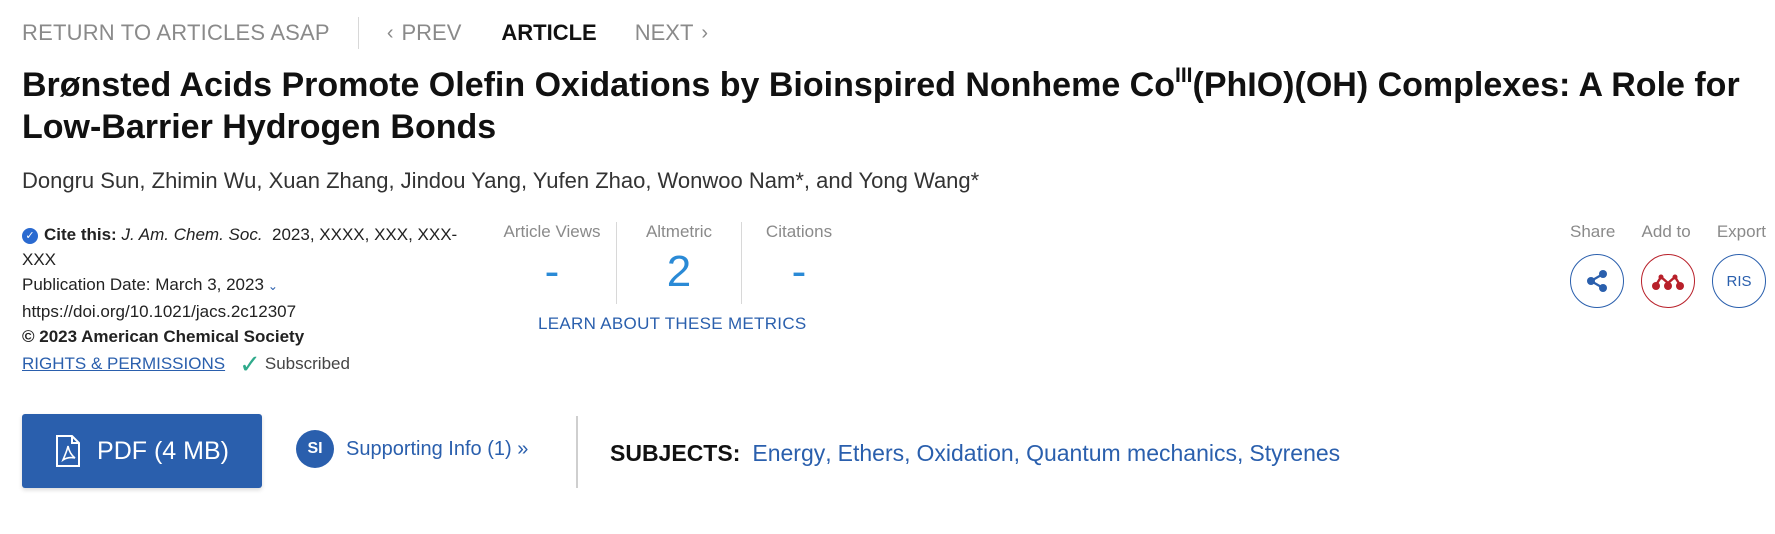 This screenshot has width=1775, height=534. What do you see at coordinates (163, 450) in the screenshot?
I see `pdf-button-label: PDF (4 MB)` at bounding box center [163, 450].